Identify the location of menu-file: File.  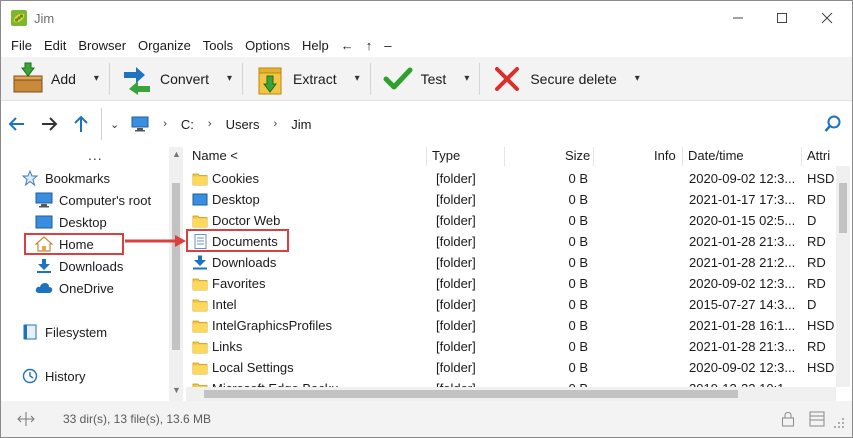
(21, 46).